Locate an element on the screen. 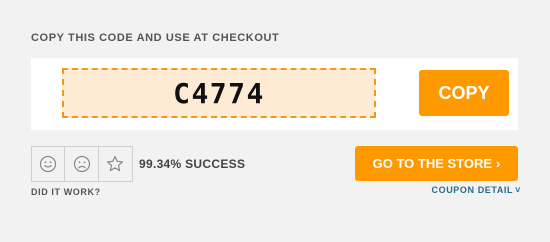 The width and height of the screenshot is (550, 242). coupon-code: C4774 is located at coordinates (219, 93).